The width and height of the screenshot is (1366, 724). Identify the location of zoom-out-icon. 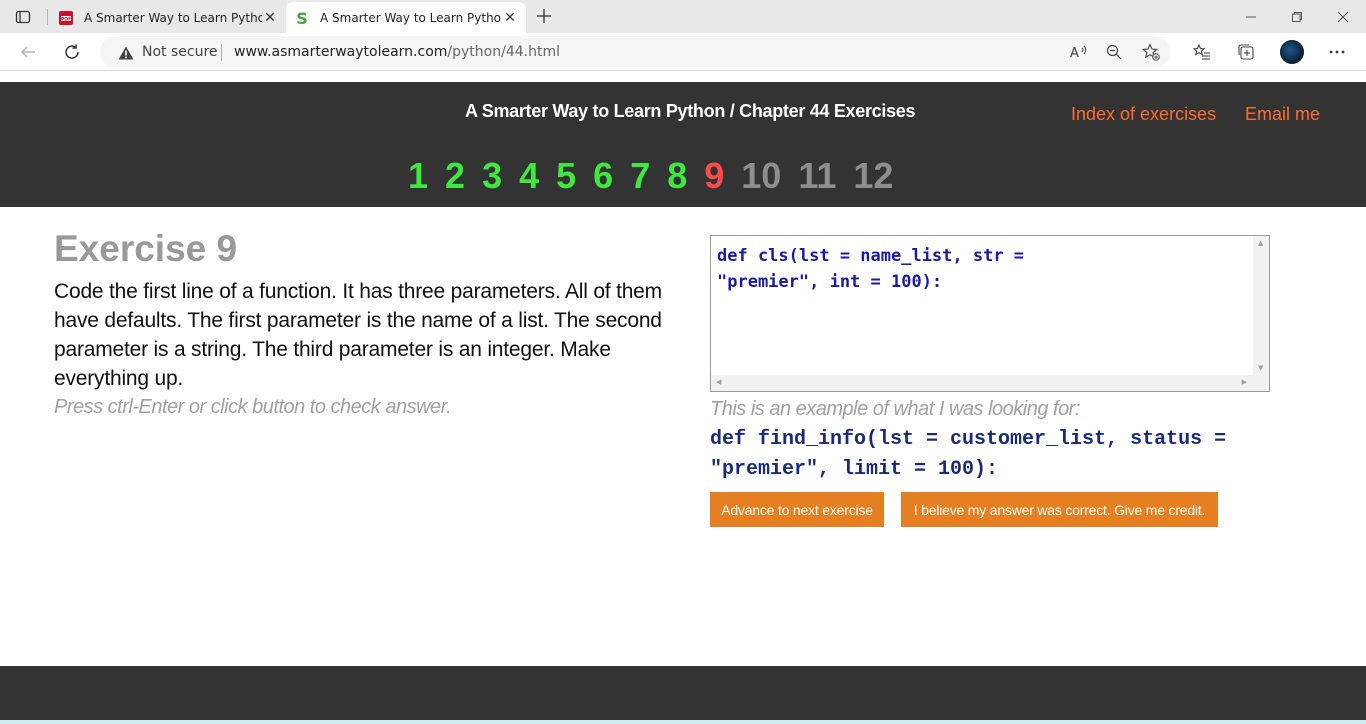
(1114, 52).